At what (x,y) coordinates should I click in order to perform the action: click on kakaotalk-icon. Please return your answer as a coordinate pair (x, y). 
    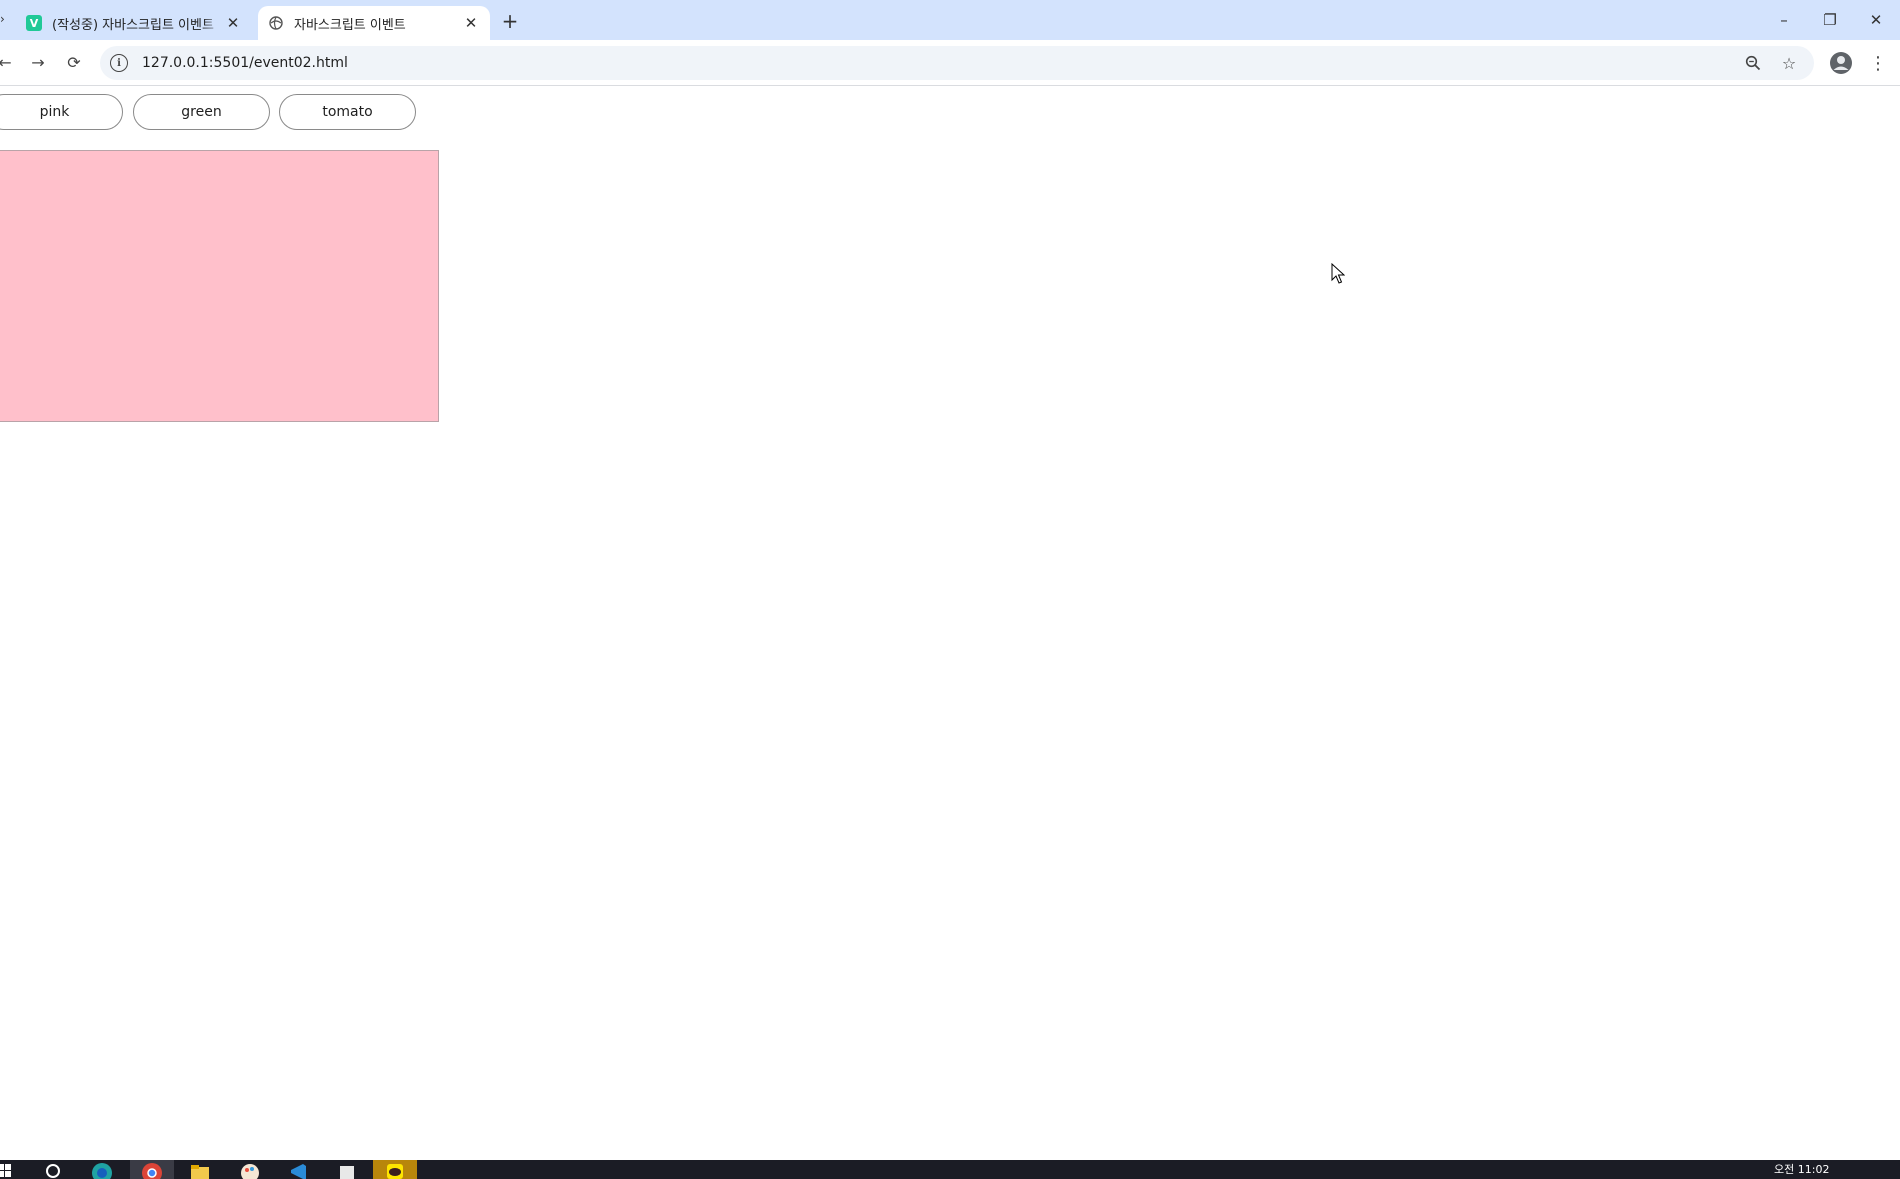
    Looking at the image, I should click on (395, 1169).